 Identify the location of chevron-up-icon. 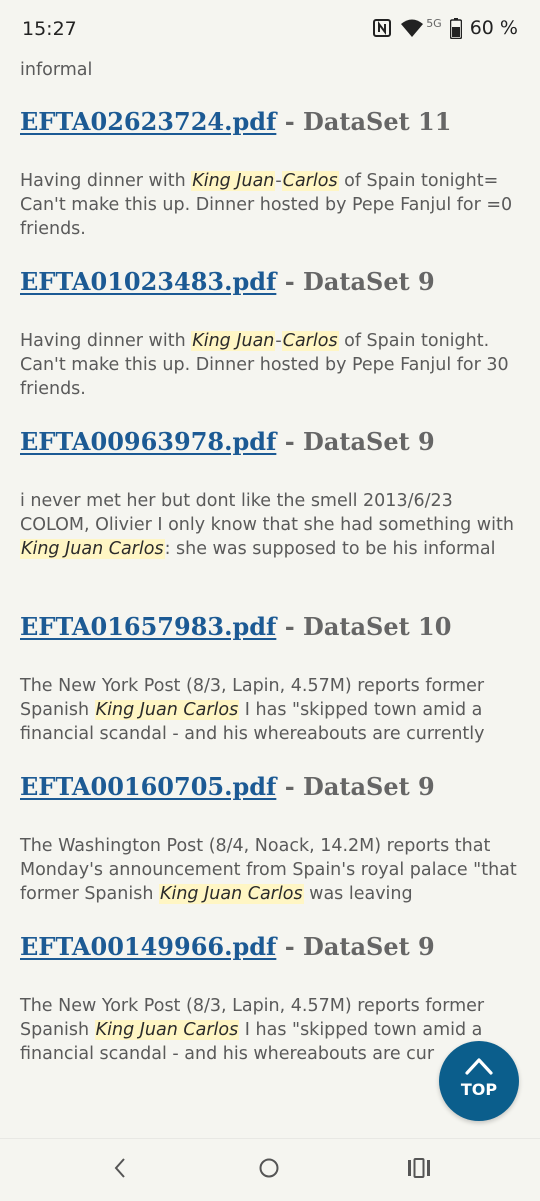
(479, 1066).